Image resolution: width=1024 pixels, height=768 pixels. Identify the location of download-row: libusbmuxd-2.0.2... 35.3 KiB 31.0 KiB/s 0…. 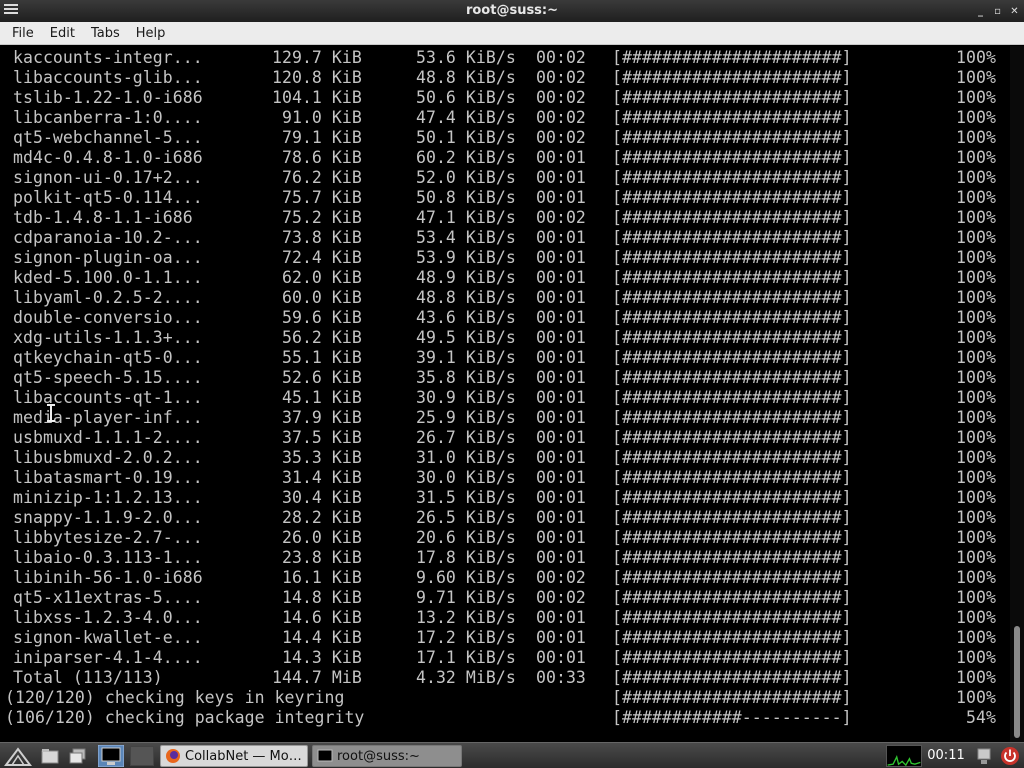
(505, 458).